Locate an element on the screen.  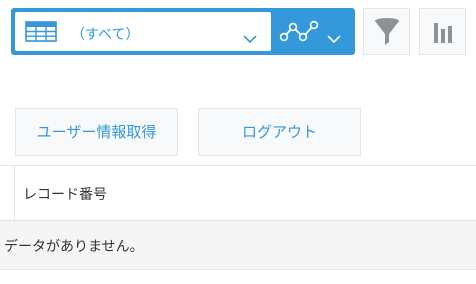
view-dropdown: （すべて） is located at coordinates (143, 31).